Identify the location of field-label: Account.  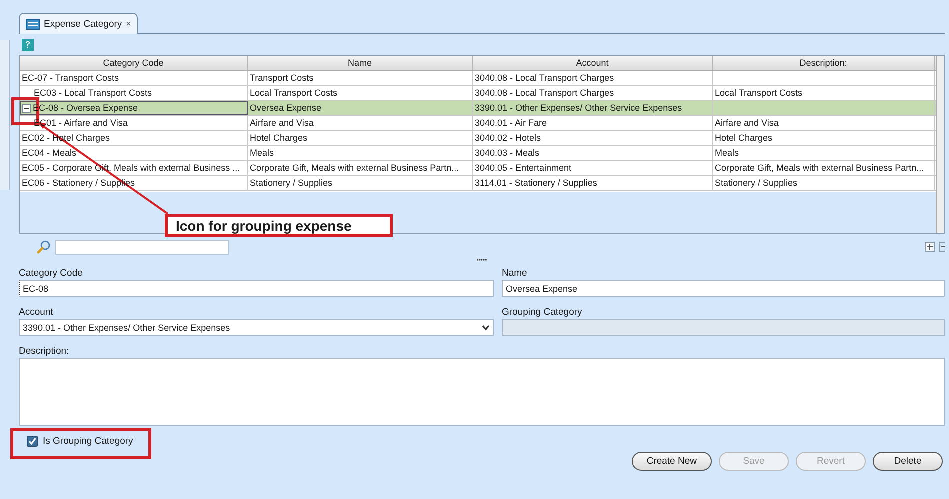
(36, 312).